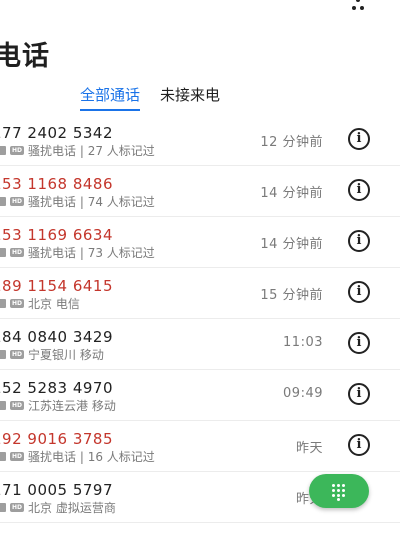 The height and width of the screenshot is (534, 400). Describe the element at coordinates (110, 97) in the screenshot. I see `tab-all-calls: 全部通话` at that location.